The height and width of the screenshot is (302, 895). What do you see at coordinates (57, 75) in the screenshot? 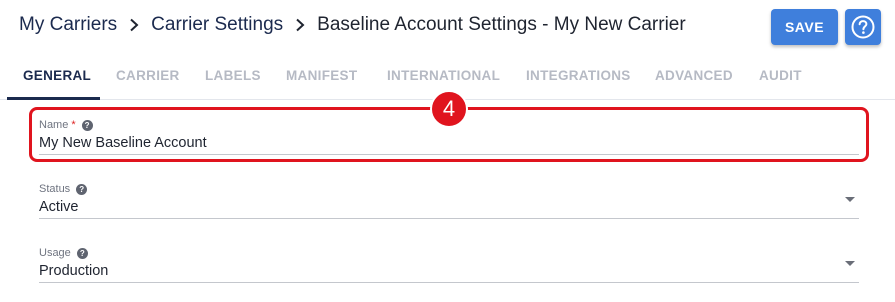
I see `tab-general: GENERAL` at bounding box center [57, 75].